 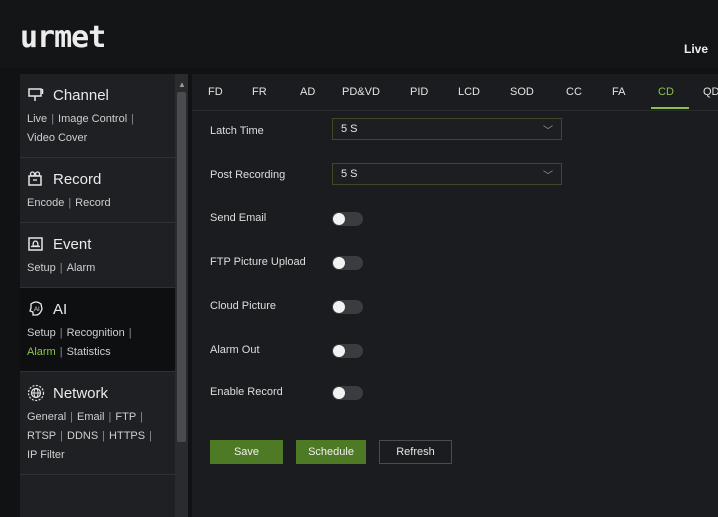 I want to click on sidebar-title-ai: AI, so click(x=60, y=309).